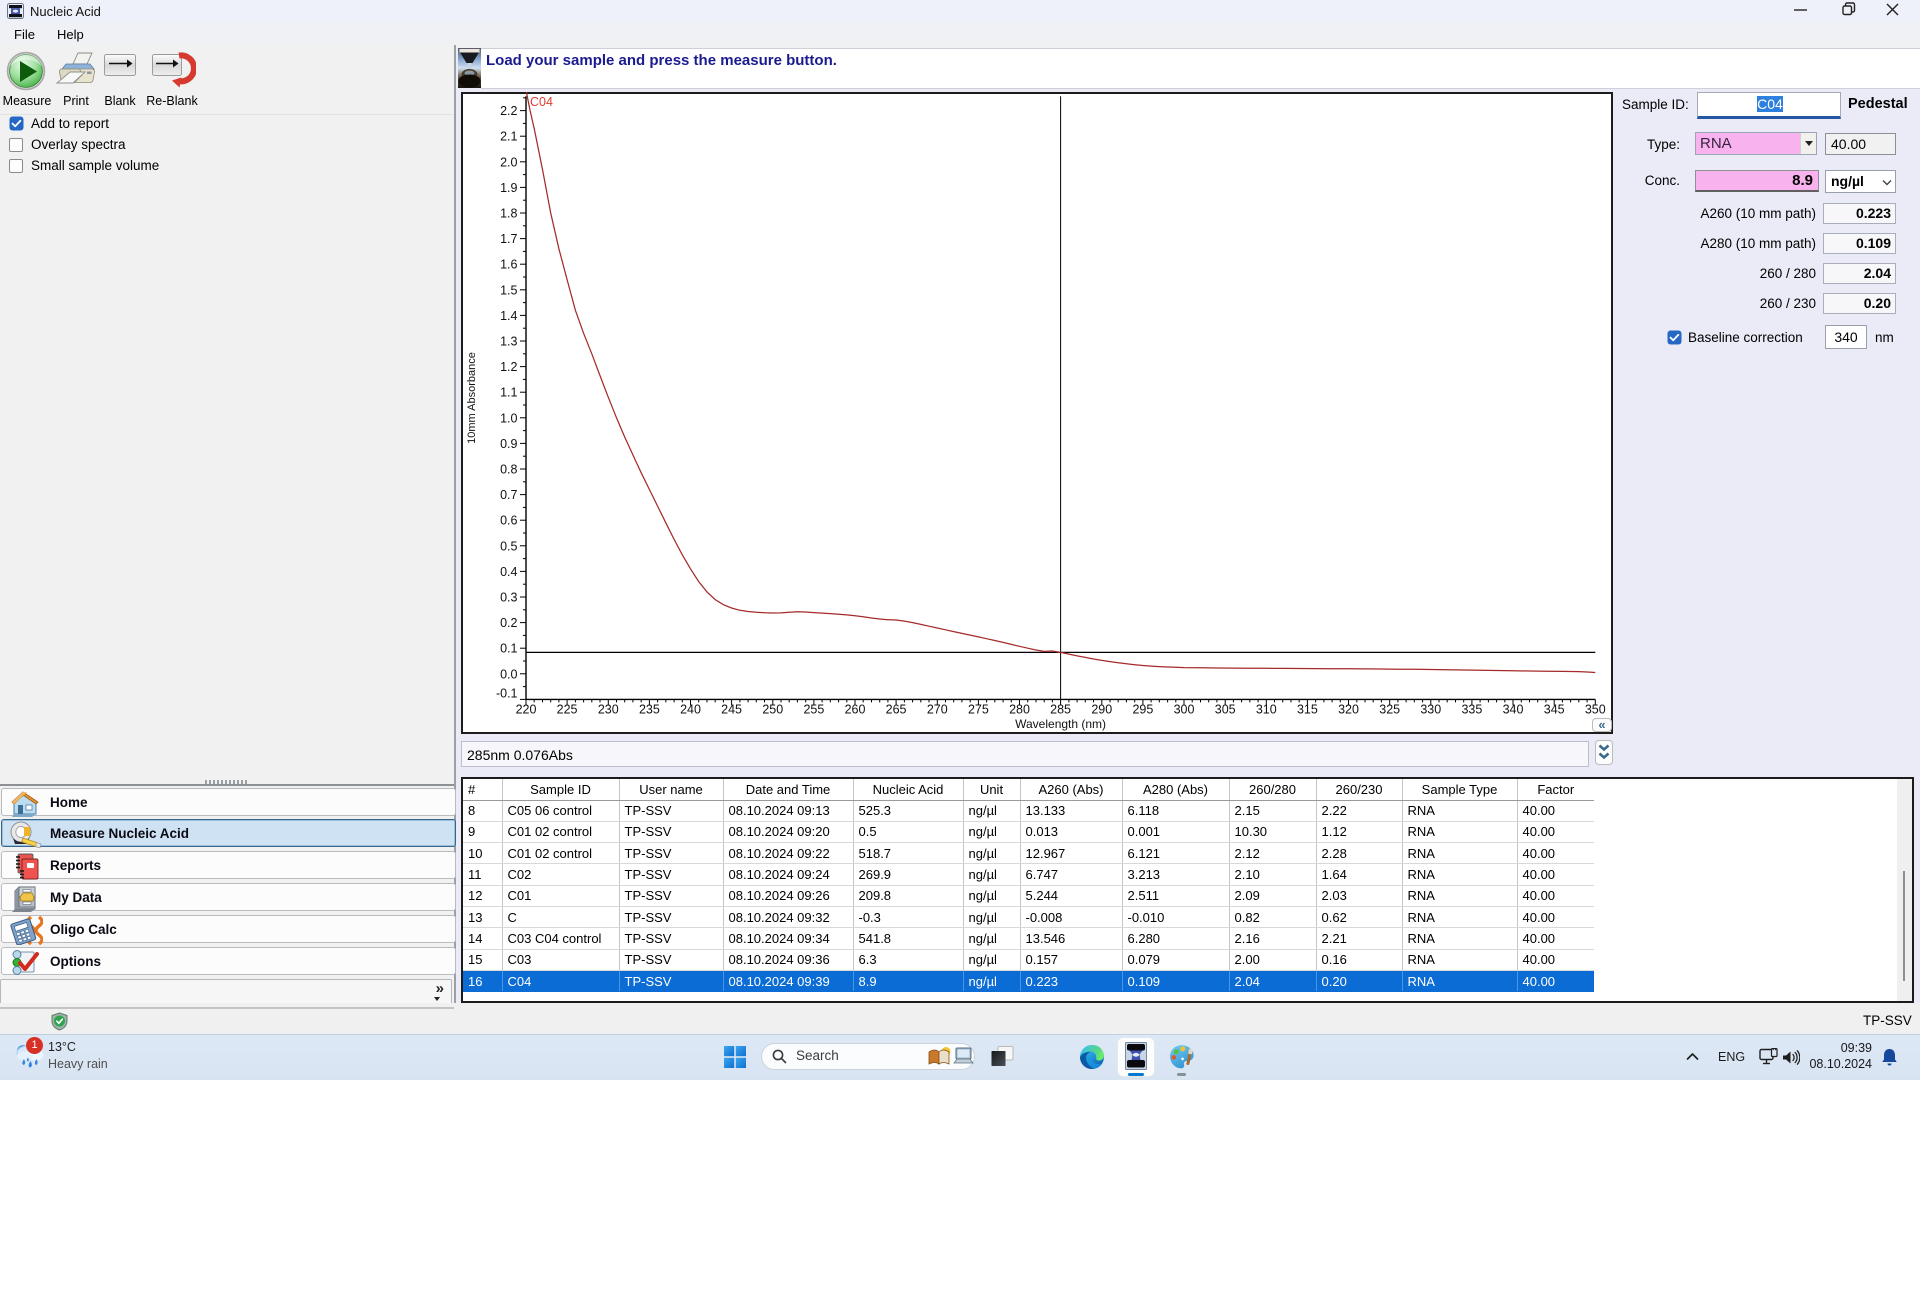 The width and height of the screenshot is (1920, 1312). What do you see at coordinates (1101, 710) in the screenshot?
I see `svg-text: 290` at bounding box center [1101, 710].